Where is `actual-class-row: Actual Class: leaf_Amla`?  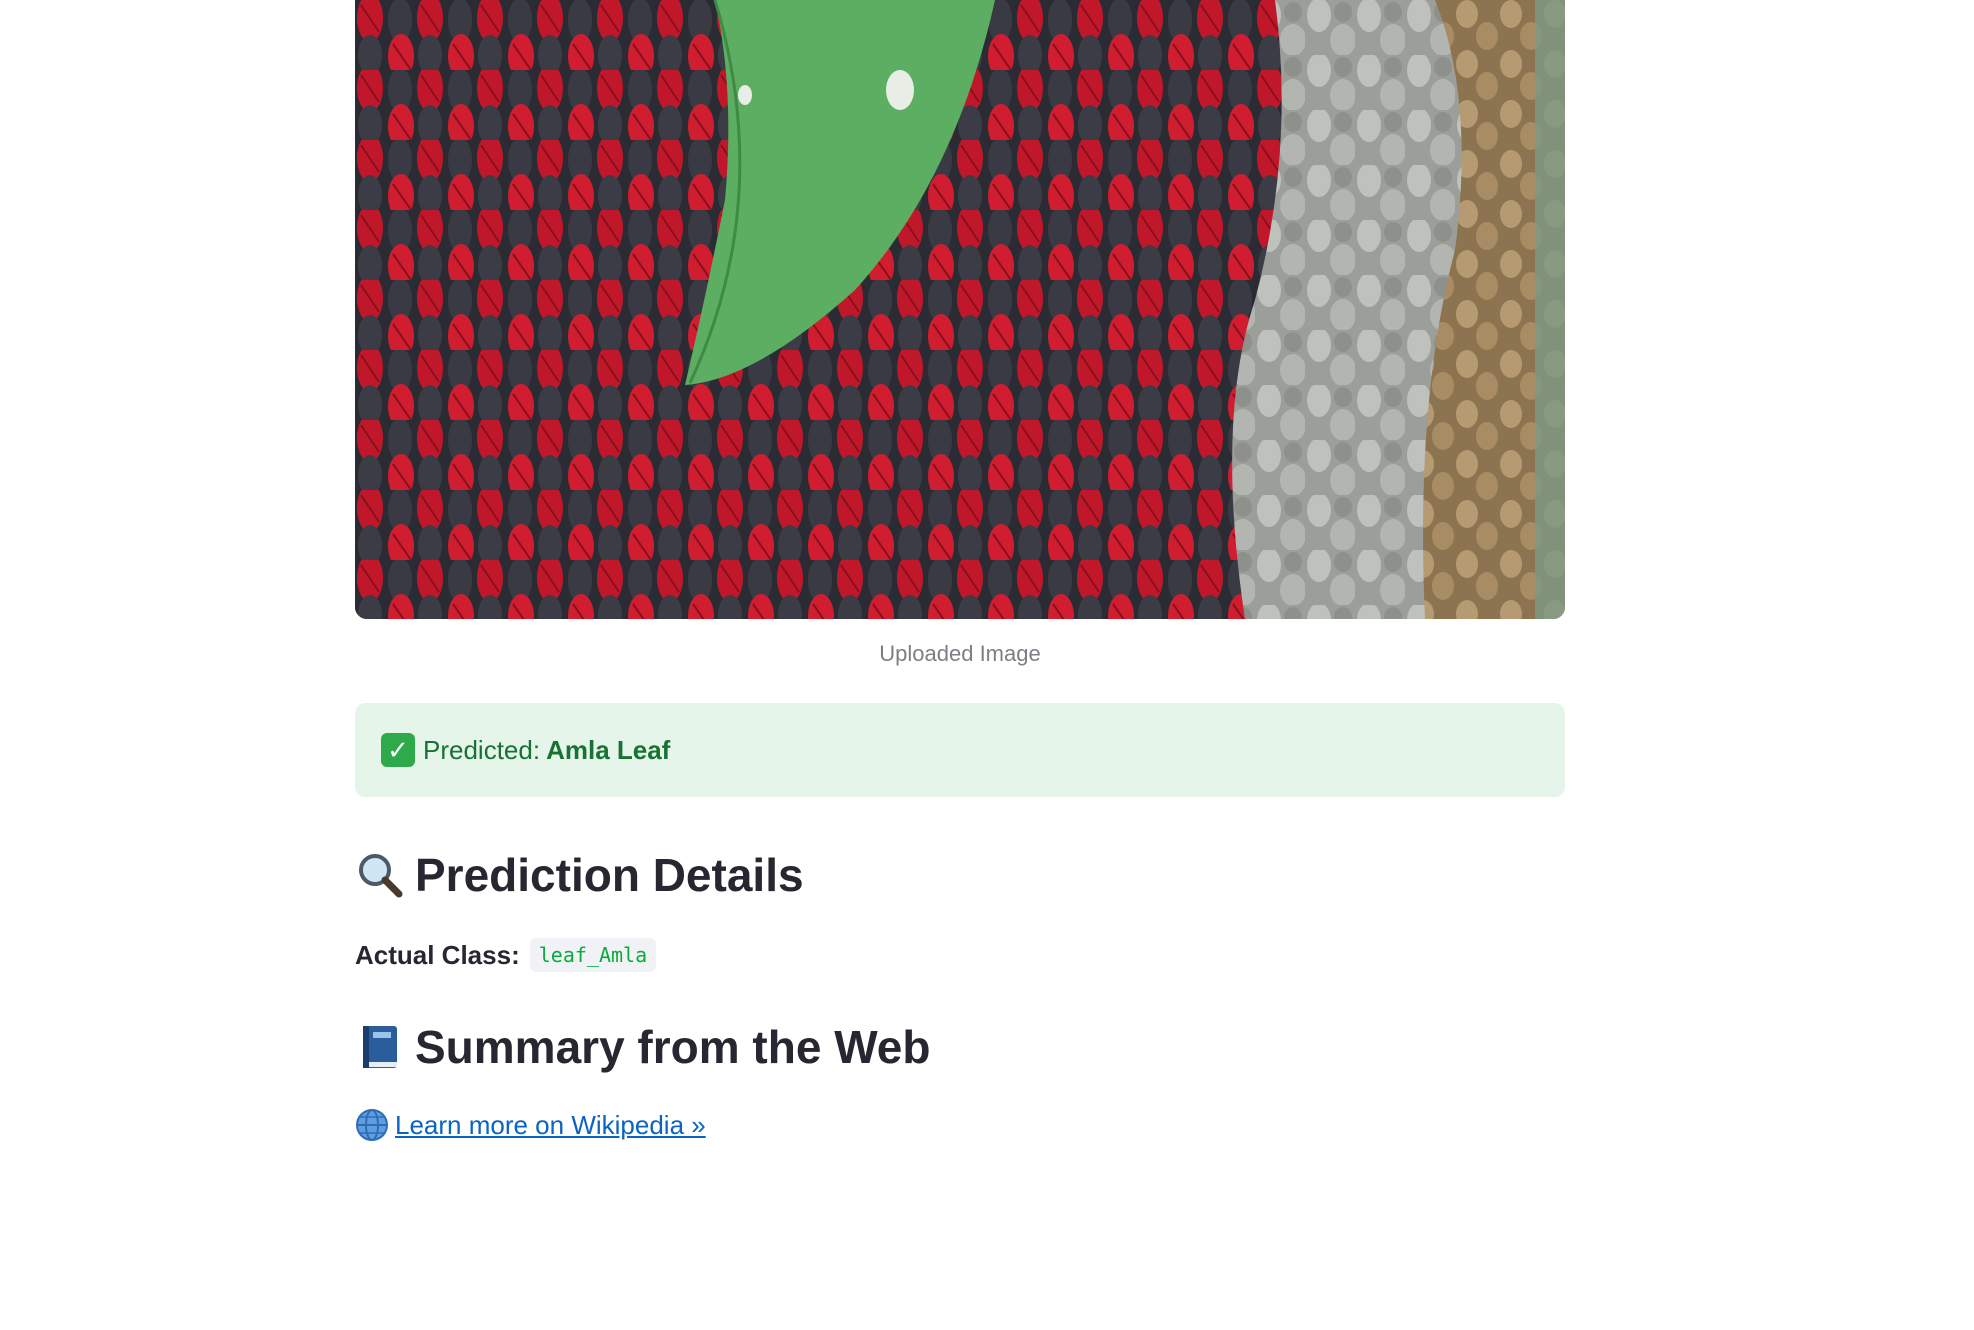
actual-class-row: Actual Class: leaf_Amla is located at coordinates (960, 955).